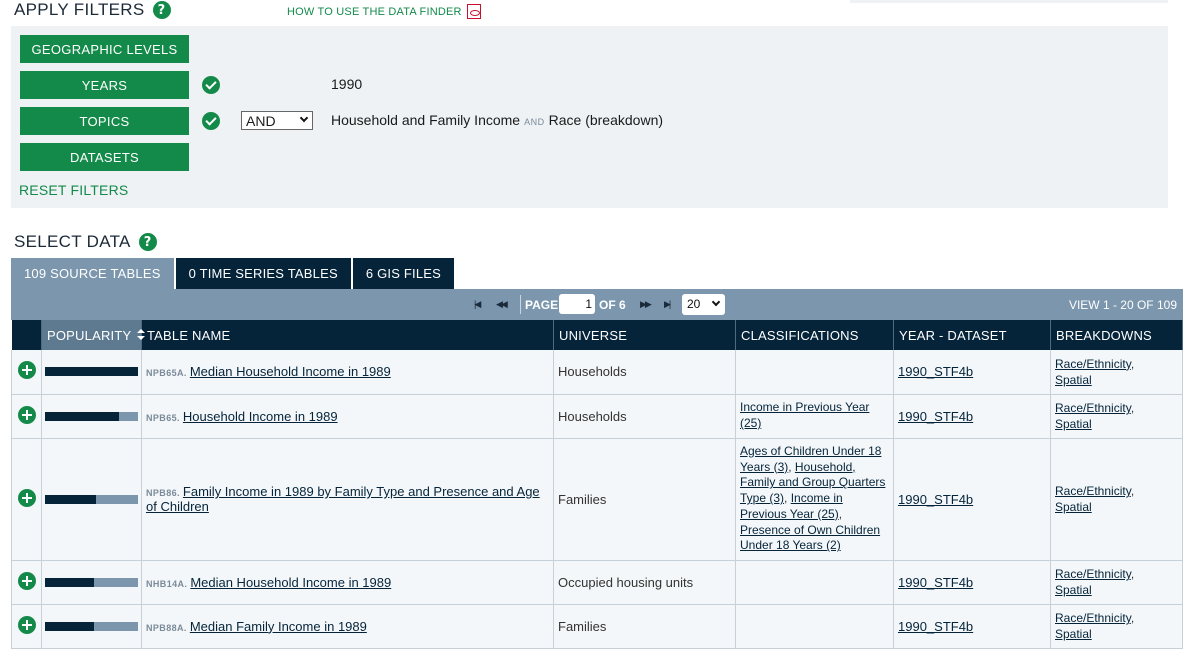 This screenshot has width=1191, height=649. I want to click on universe-cell: Households, so click(644, 416).